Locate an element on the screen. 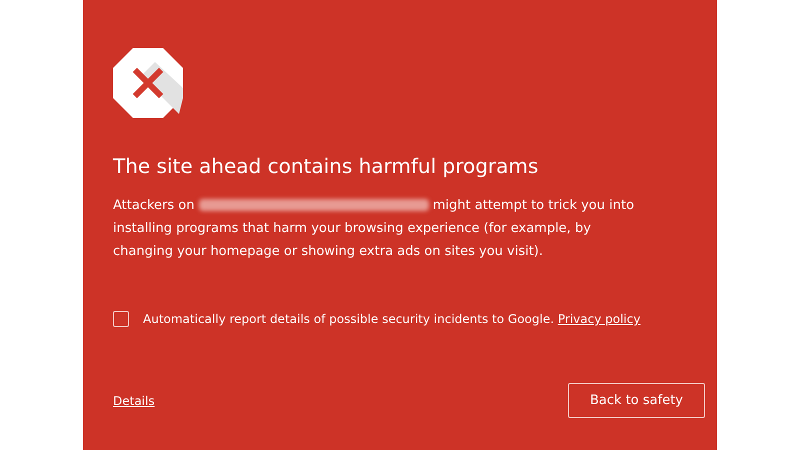 The width and height of the screenshot is (800, 450). stop-sign-icon is located at coordinates (148, 83).